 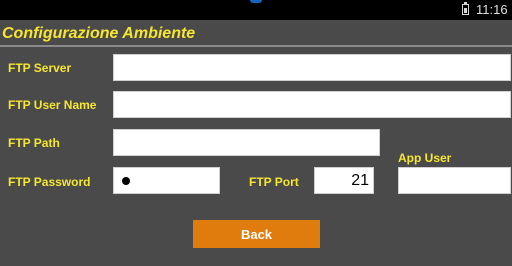 What do you see at coordinates (99, 33) in the screenshot?
I see `page-title: Configurazione Ambiente` at bounding box center [99, 33].